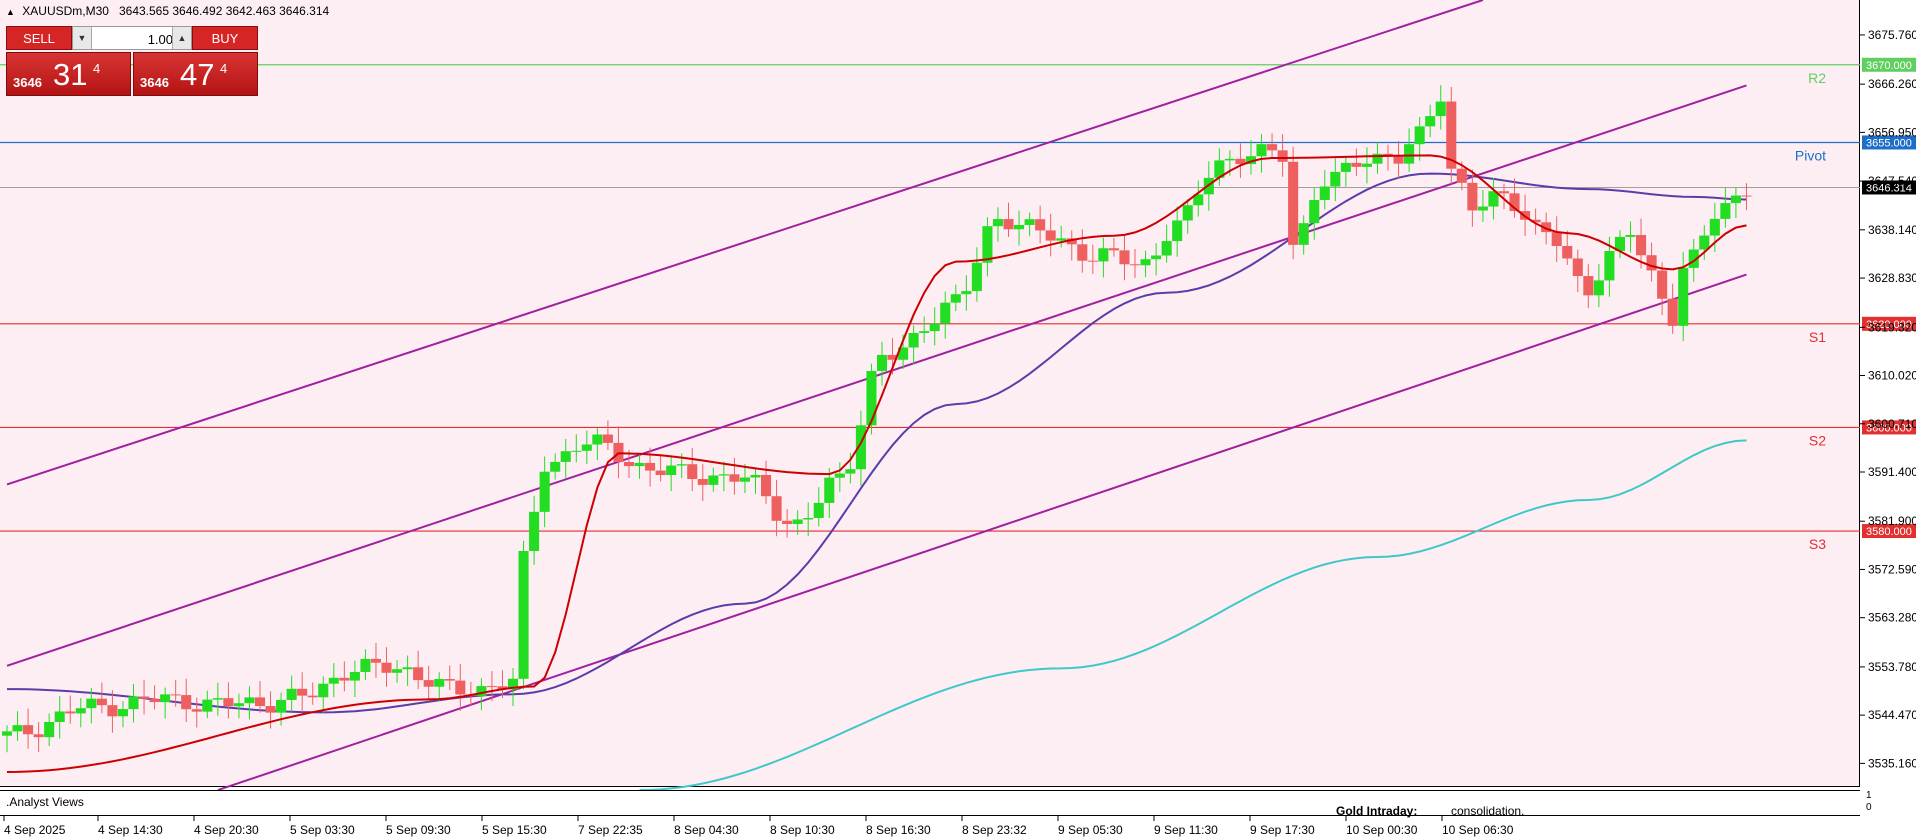 The width and height of the screenshot is (1916, 840). I want to click on y-tick-label-7: 3610.020, so click(1892, 376).